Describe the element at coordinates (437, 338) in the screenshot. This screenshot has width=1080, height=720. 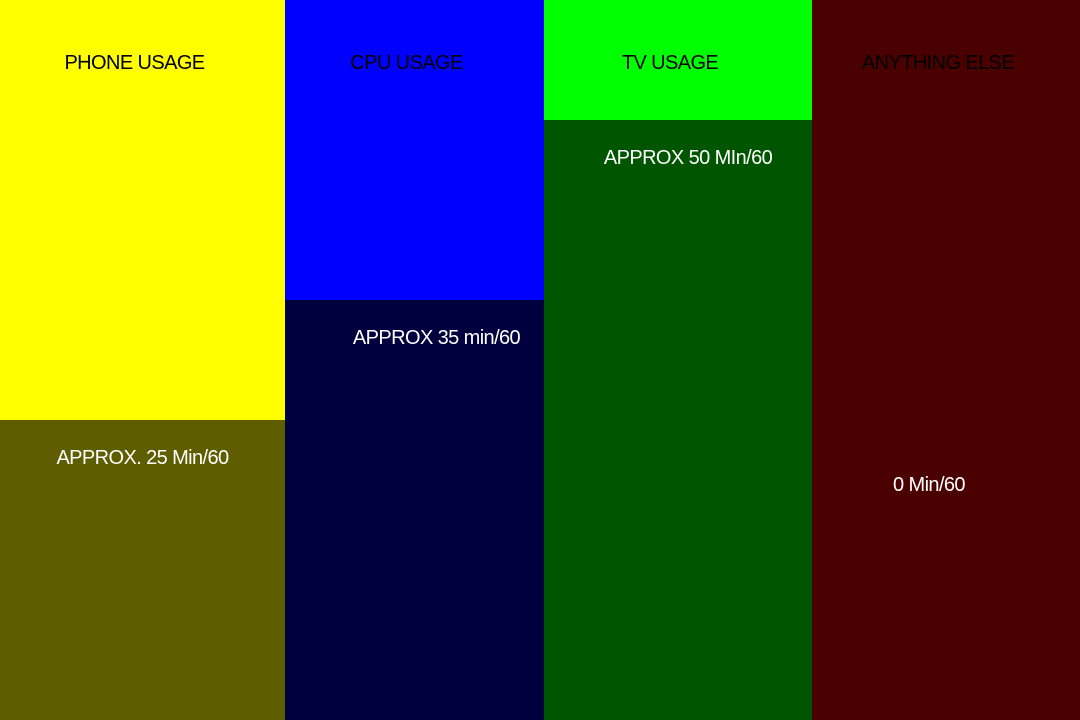
I see `value-label-1: APPROX 35 min/60` at that location.